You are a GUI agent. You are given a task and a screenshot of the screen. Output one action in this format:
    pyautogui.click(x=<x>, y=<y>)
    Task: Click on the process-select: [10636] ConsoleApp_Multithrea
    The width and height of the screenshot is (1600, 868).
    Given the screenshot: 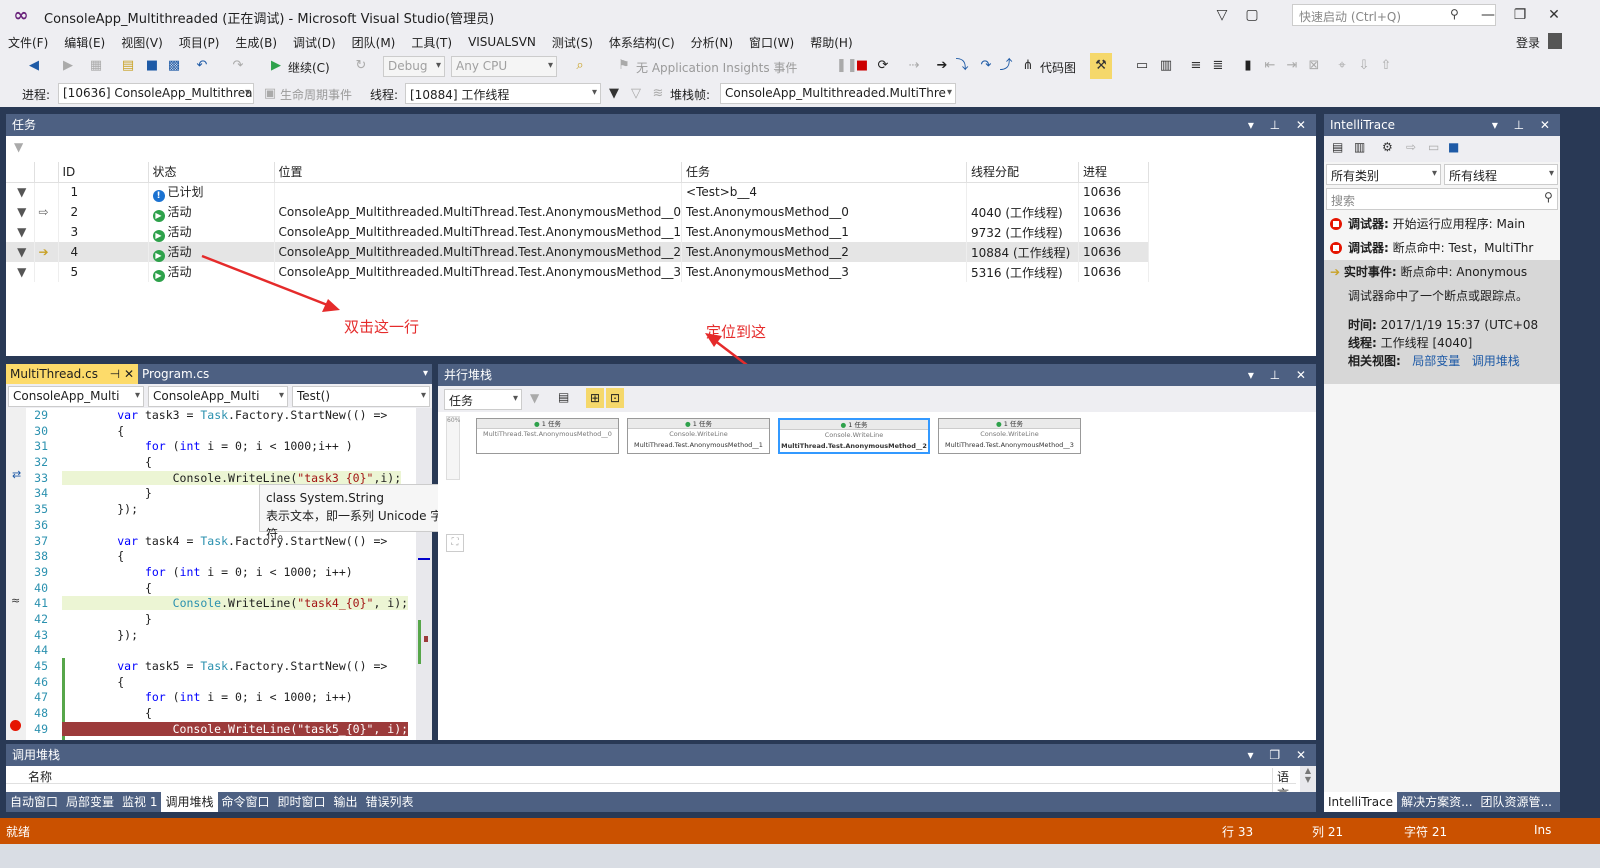 What is the action you would take?
    pyautogui.click(x=156, y=93)
    